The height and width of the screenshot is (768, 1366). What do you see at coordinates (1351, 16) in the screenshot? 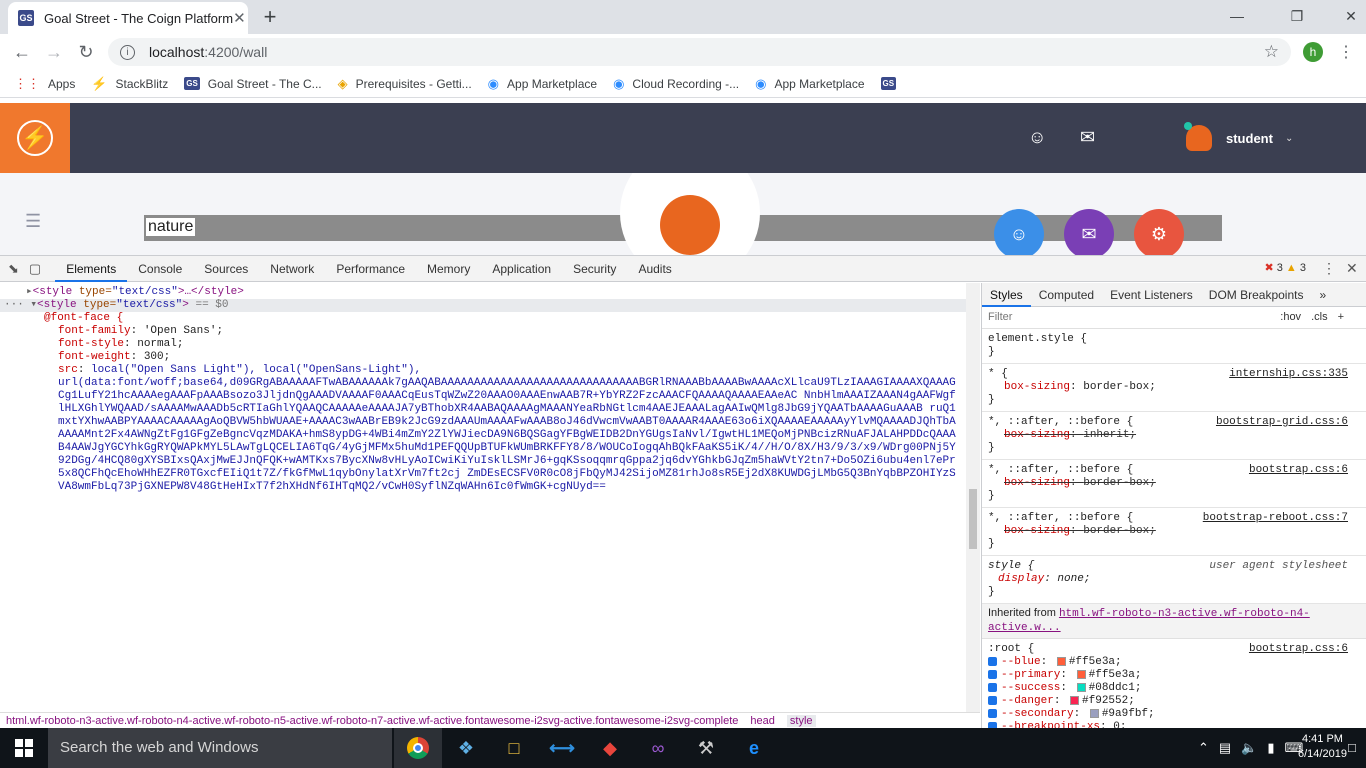
I see `window-close-icon: ✕` at bounding box center [1351, 16].